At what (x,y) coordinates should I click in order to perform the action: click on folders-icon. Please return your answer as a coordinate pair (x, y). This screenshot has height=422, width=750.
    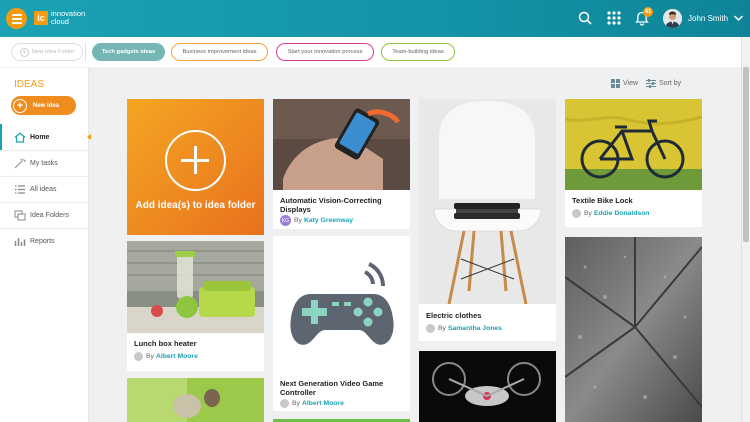
    Looking at the image, I should click on (20, 215).